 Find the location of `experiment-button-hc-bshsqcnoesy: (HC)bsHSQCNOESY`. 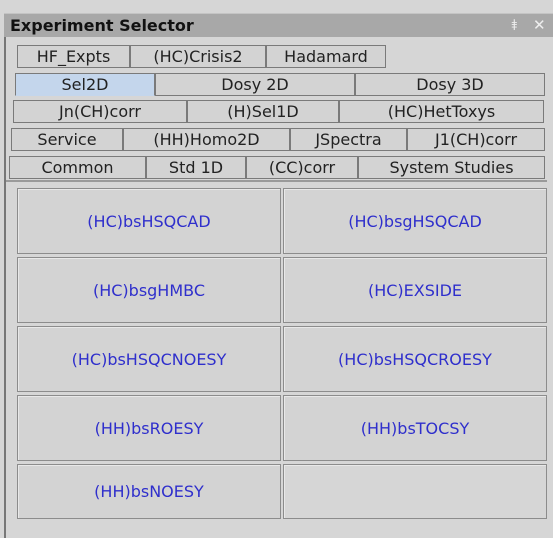

experiment-button-hc-bshsqcnoesy: (HC)bsHSQCNOESY is located at coordinates (149, 359).